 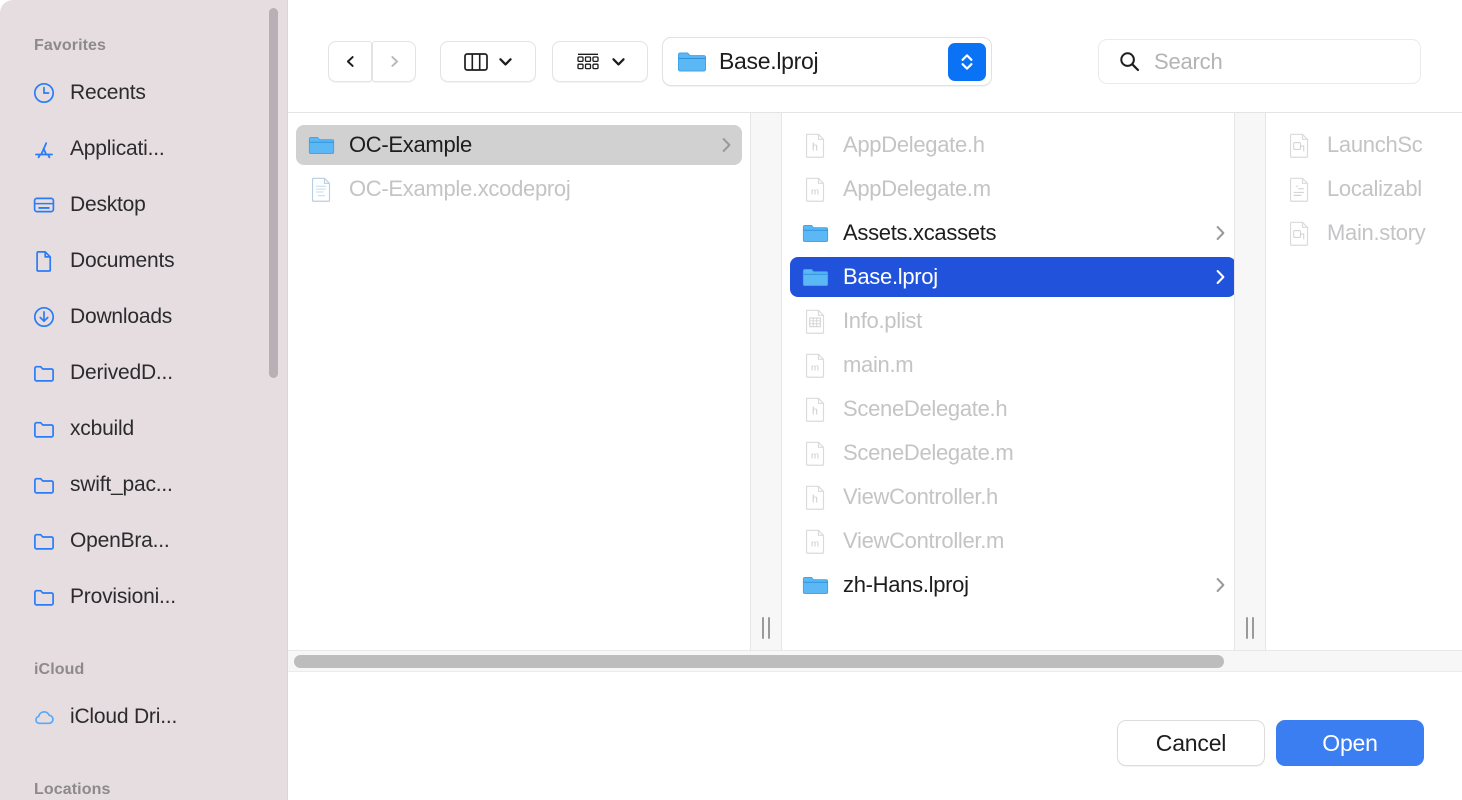 What do you see at coordinates (1364, 145) in the screenshot?
I see `list-item: LaunchSc` at bounding box center [1364, 145].